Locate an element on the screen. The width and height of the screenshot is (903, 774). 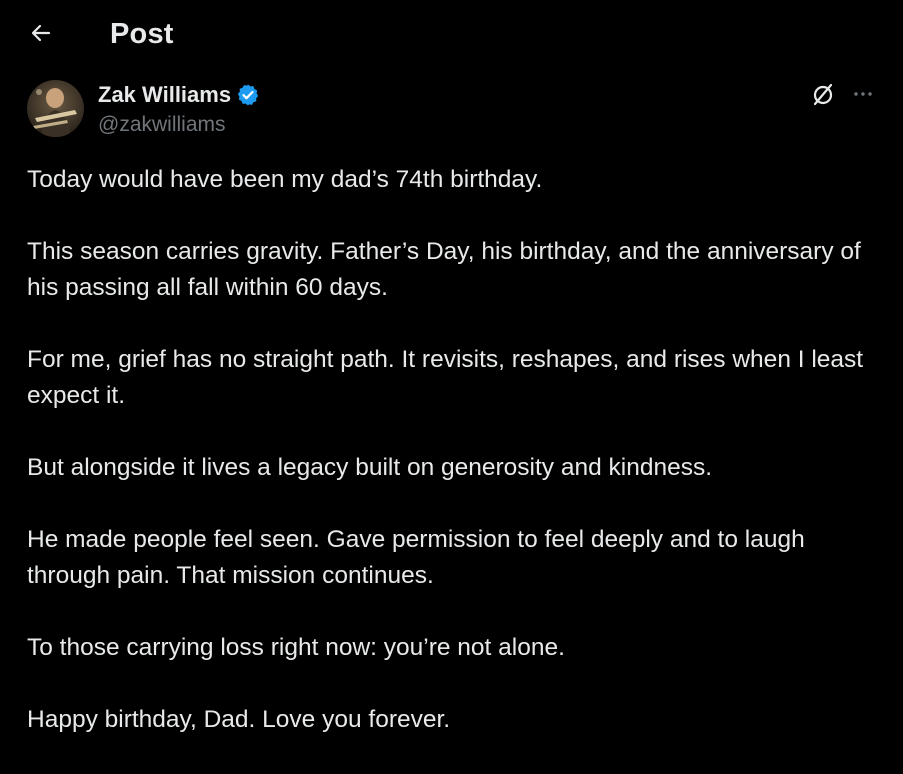
more-button is located at coordinates (863, 96).